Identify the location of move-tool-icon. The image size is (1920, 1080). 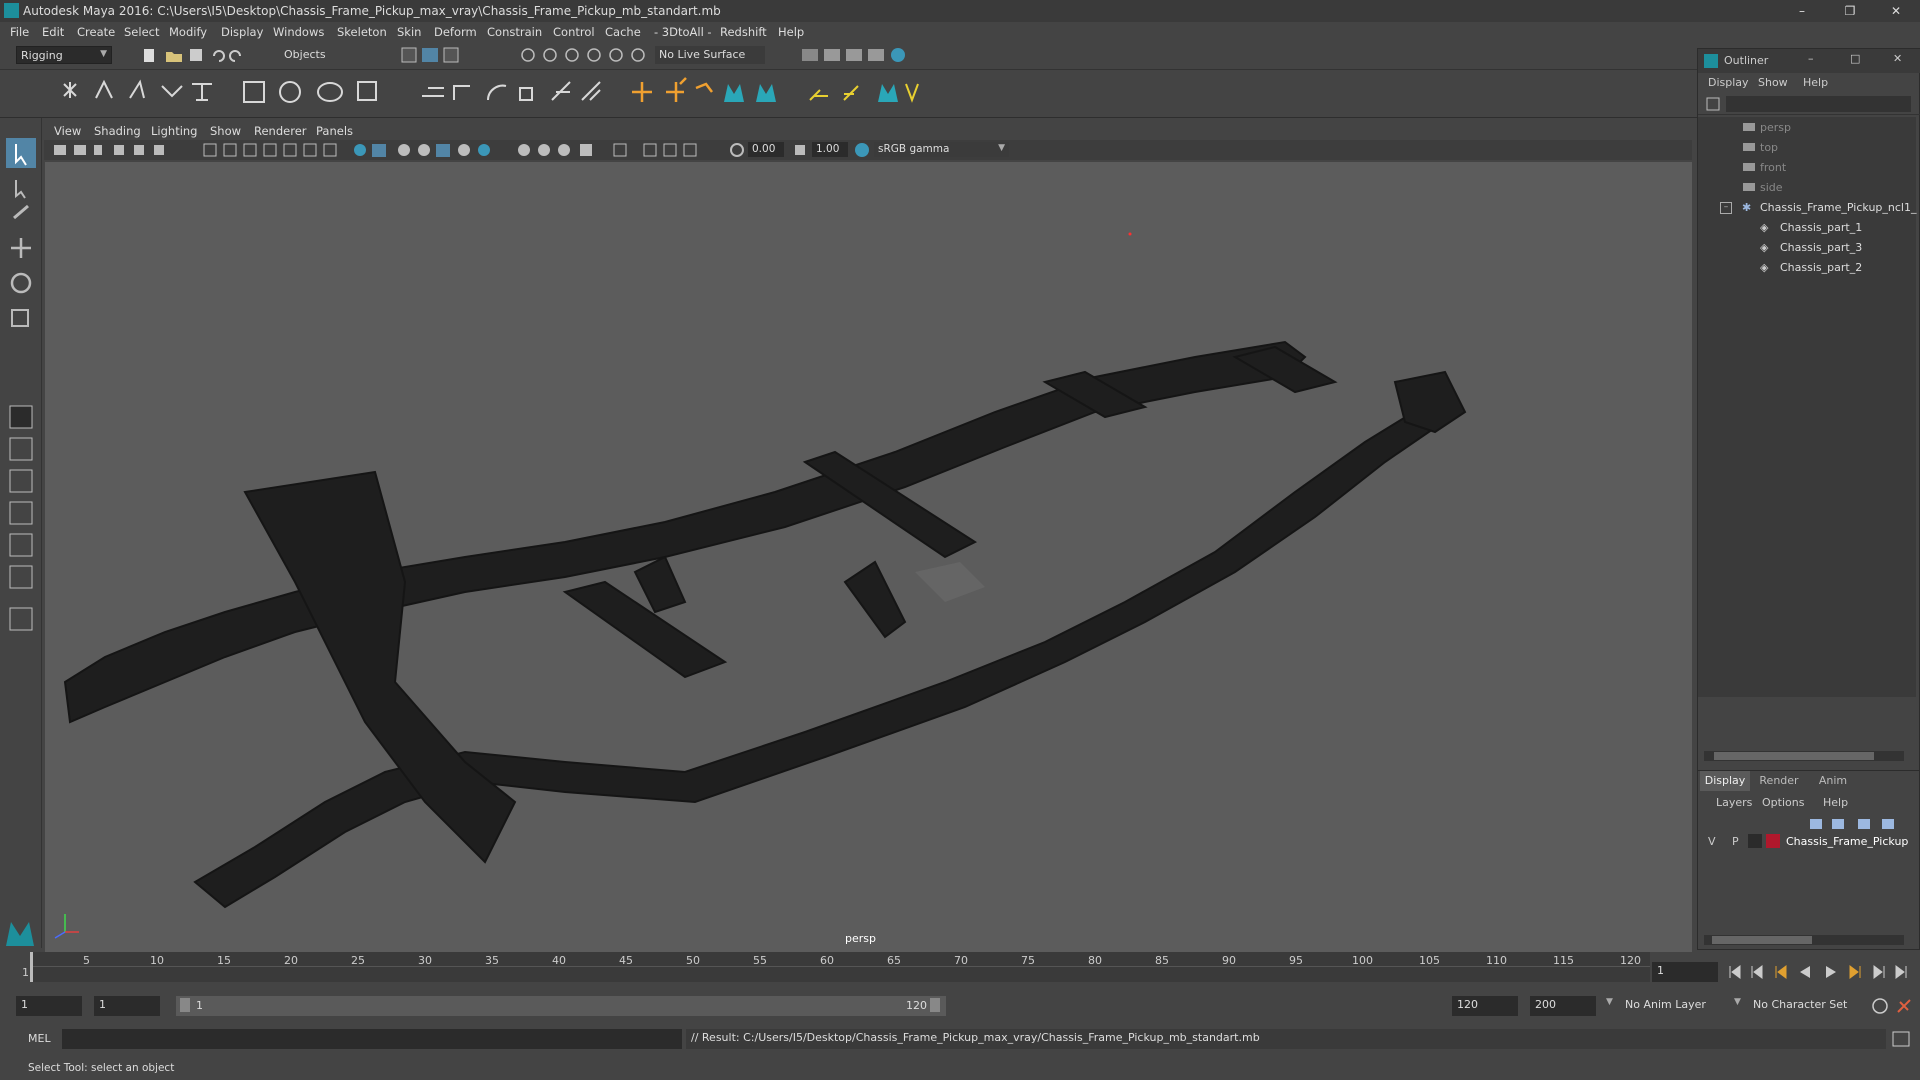
(21, 248).